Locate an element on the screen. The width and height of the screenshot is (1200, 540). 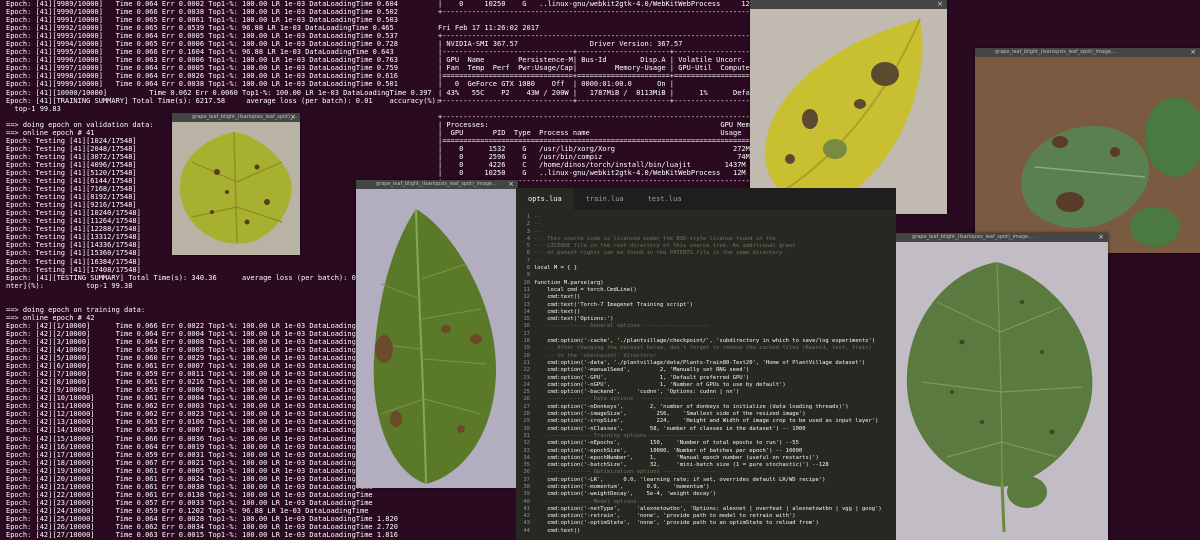
code-line: cmd:text('Options:') is located at coordinates (574, 319).